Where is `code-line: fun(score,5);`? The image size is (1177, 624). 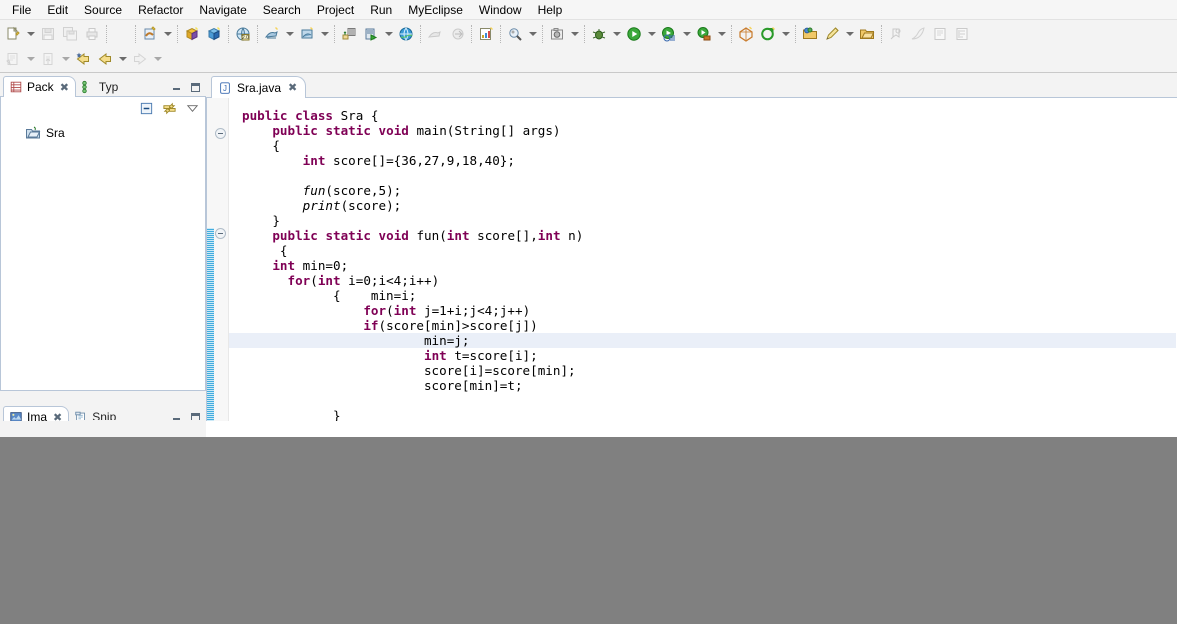 code-line: fun(score,5); is located at coordinates (352, 190).